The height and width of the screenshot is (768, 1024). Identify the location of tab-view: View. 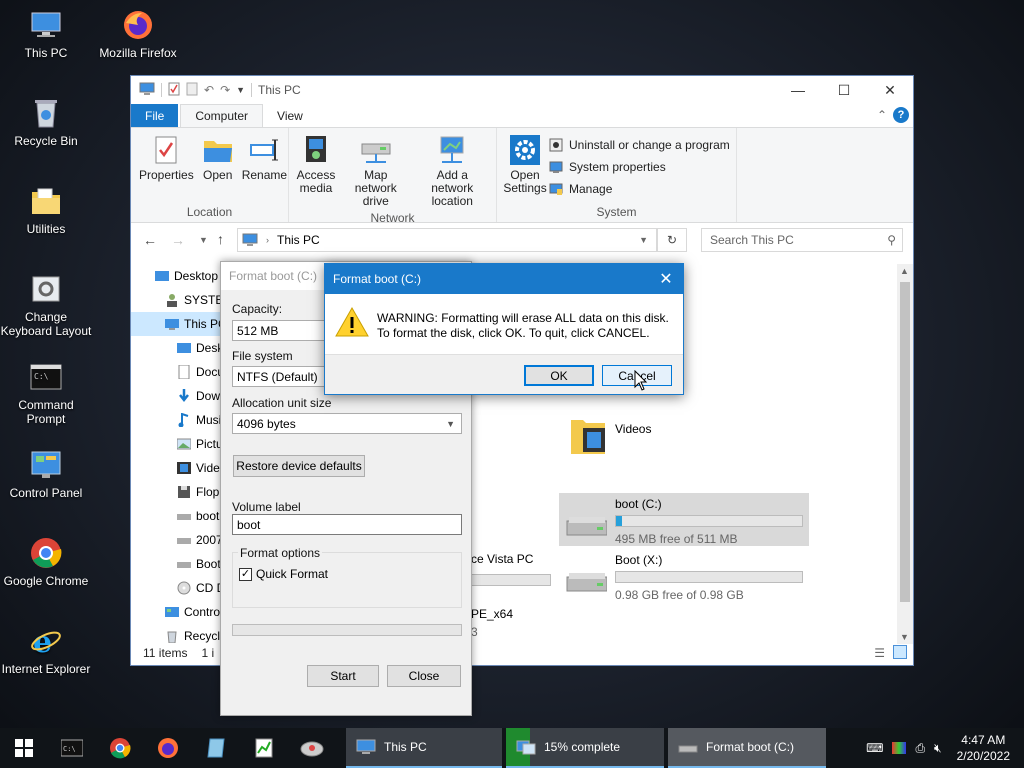
(290, 115).